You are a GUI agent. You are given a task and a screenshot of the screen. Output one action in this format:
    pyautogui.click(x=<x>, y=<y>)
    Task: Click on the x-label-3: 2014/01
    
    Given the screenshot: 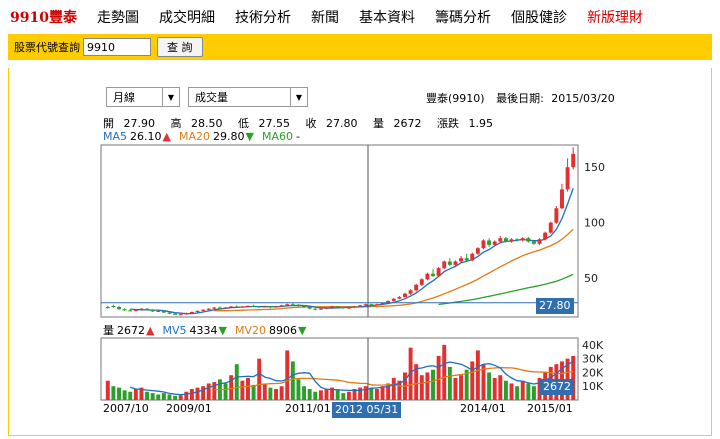 What is the action you would take?
    pyautogui.click(x=483, y=408)
    